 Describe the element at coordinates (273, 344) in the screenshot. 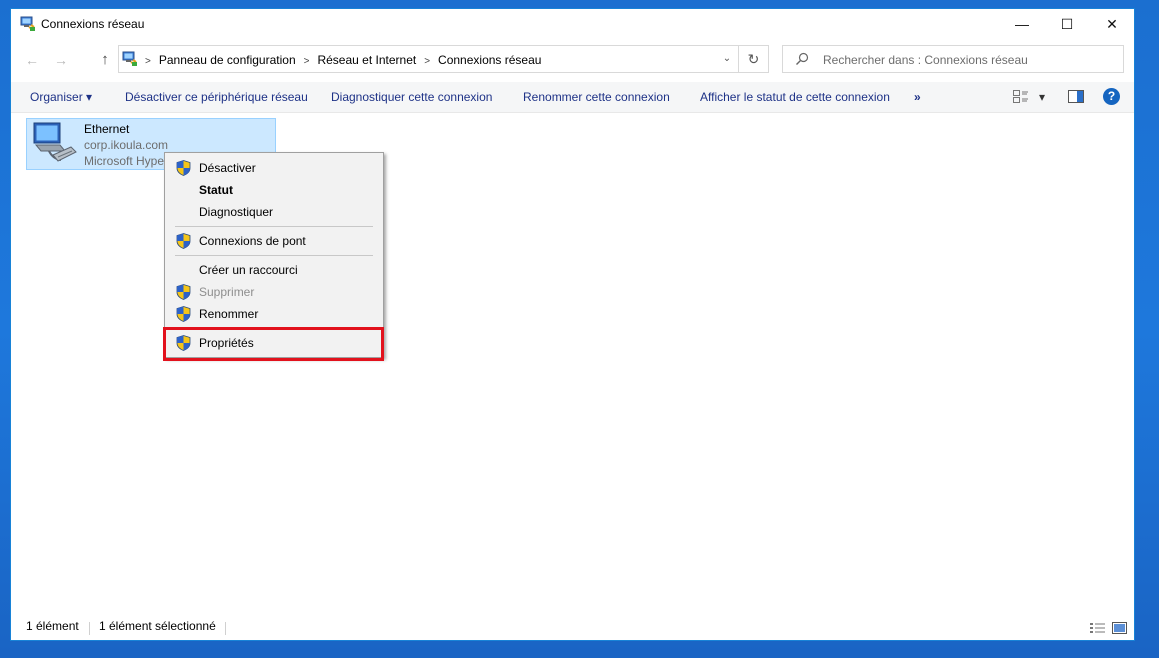

I see `highlight-box` at that location.